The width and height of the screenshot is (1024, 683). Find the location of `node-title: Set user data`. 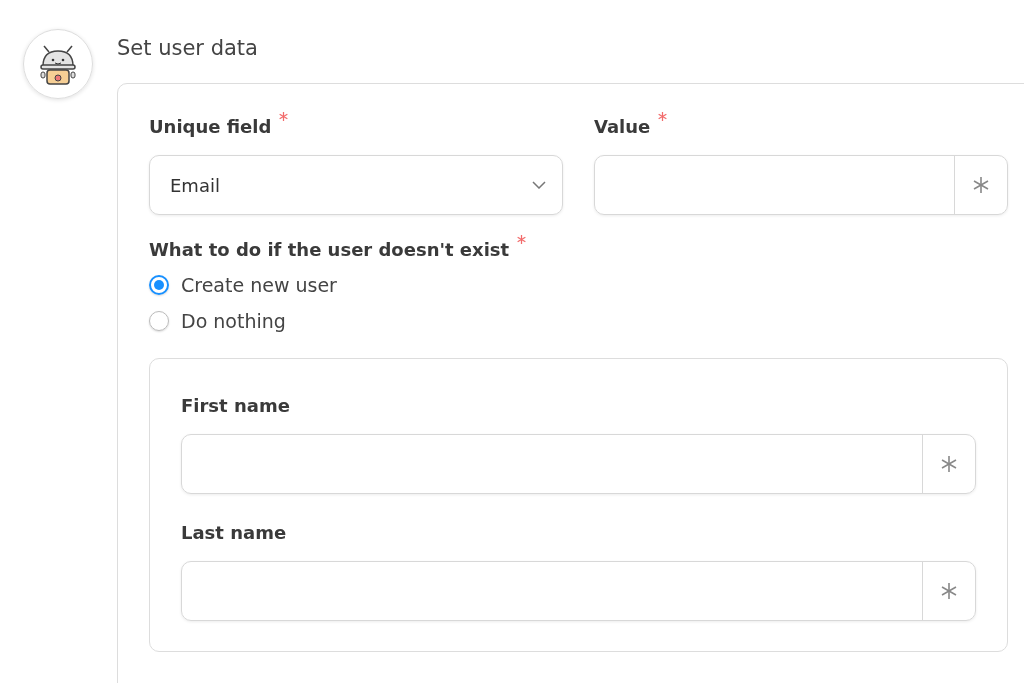

node-title: Set user data is located at coordinates (187, 48).